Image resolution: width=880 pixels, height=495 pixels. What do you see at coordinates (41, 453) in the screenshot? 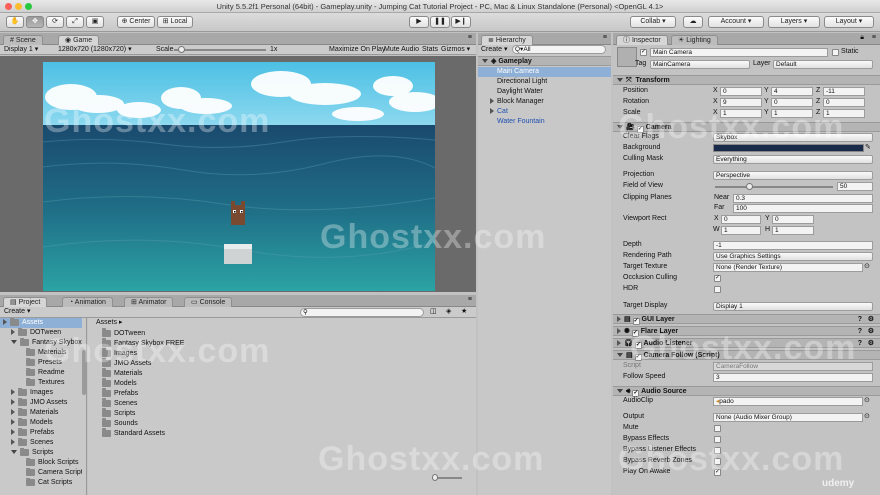
I see `project-tree-item: Scripts` at bounding box center [41, 453].